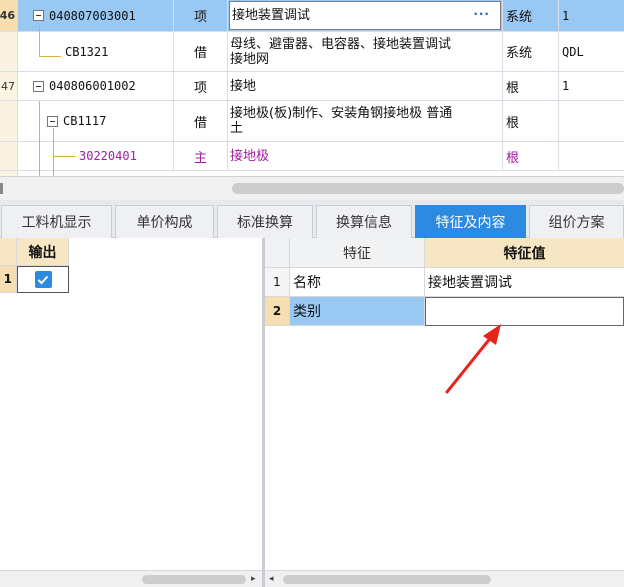 This screenshot has height=587, width=624. Describe the element at coordinates (524, 282) in the screenshot. I see `feature-value-cell: 接地装置调试` at that location.